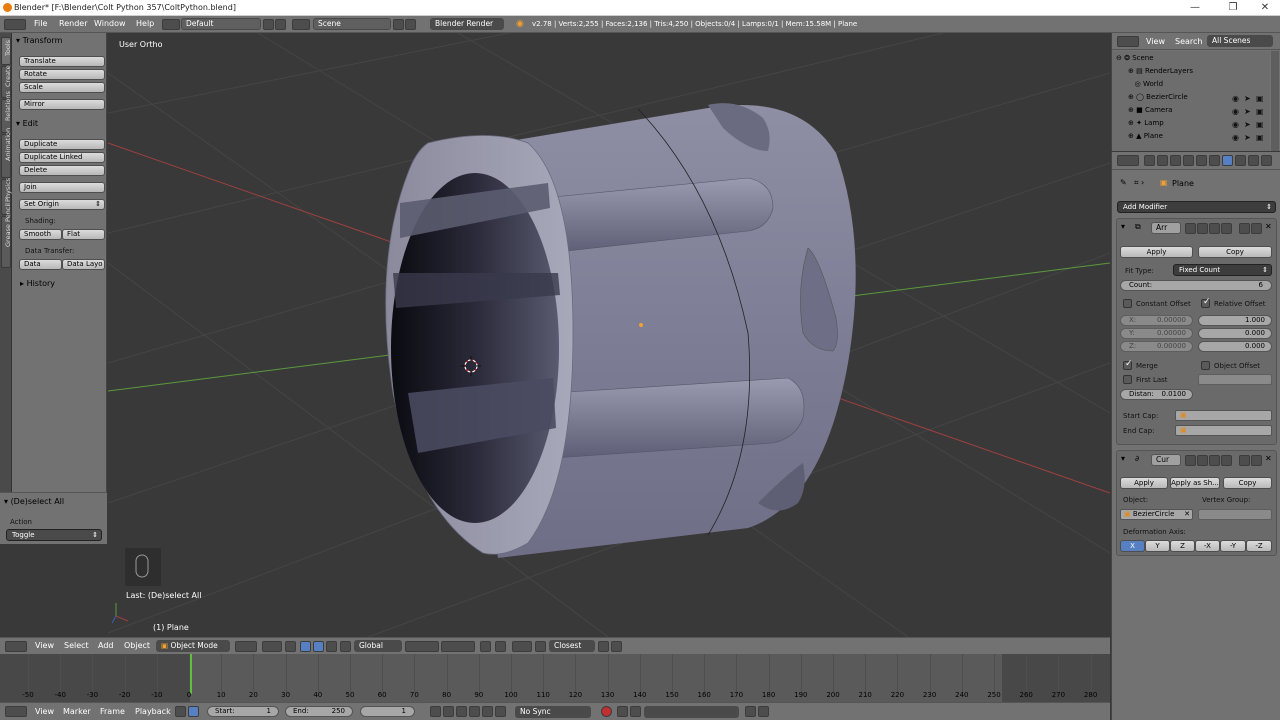 This screenshot has width=1280, height=720. What do you see at coordinates (616, 646) in the screenshot?
I see `opengl-render-anim-icon` at bounding box center [616, 646].